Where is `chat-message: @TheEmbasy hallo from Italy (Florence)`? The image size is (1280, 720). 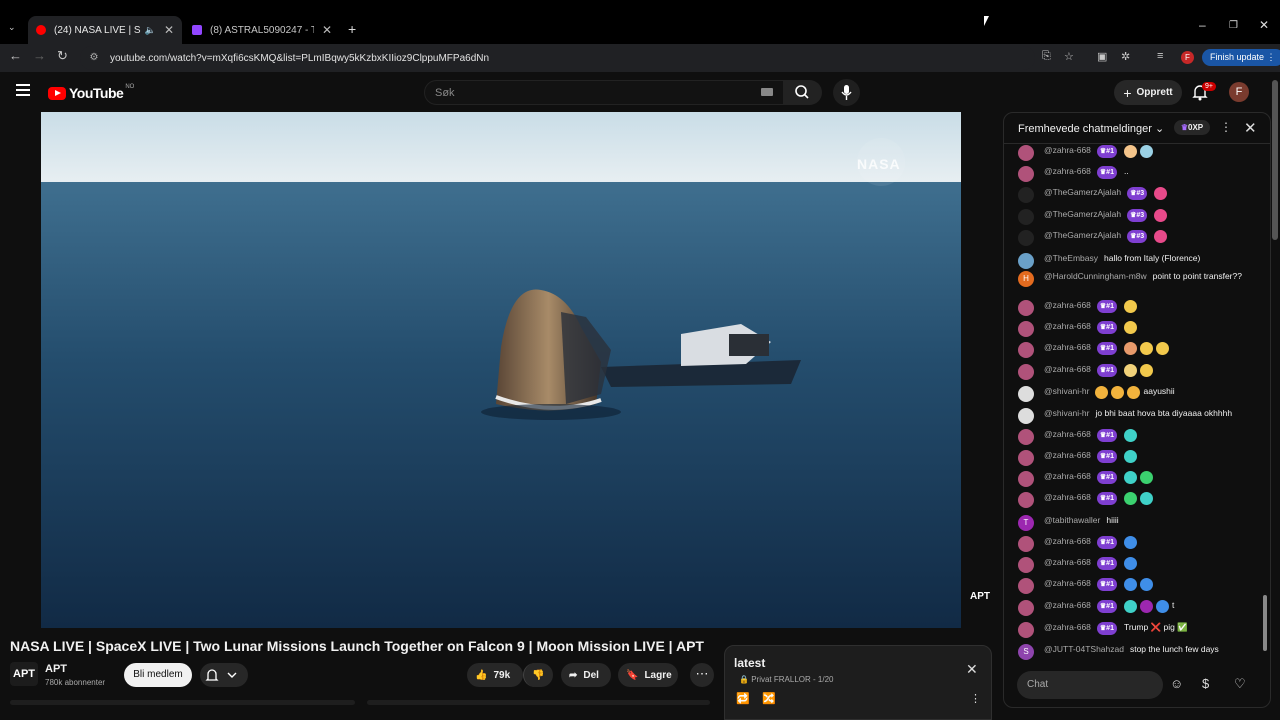
chat-message: @TheEmbasy hallo from Italy (Florence) is located at coordinates (1134, 261).